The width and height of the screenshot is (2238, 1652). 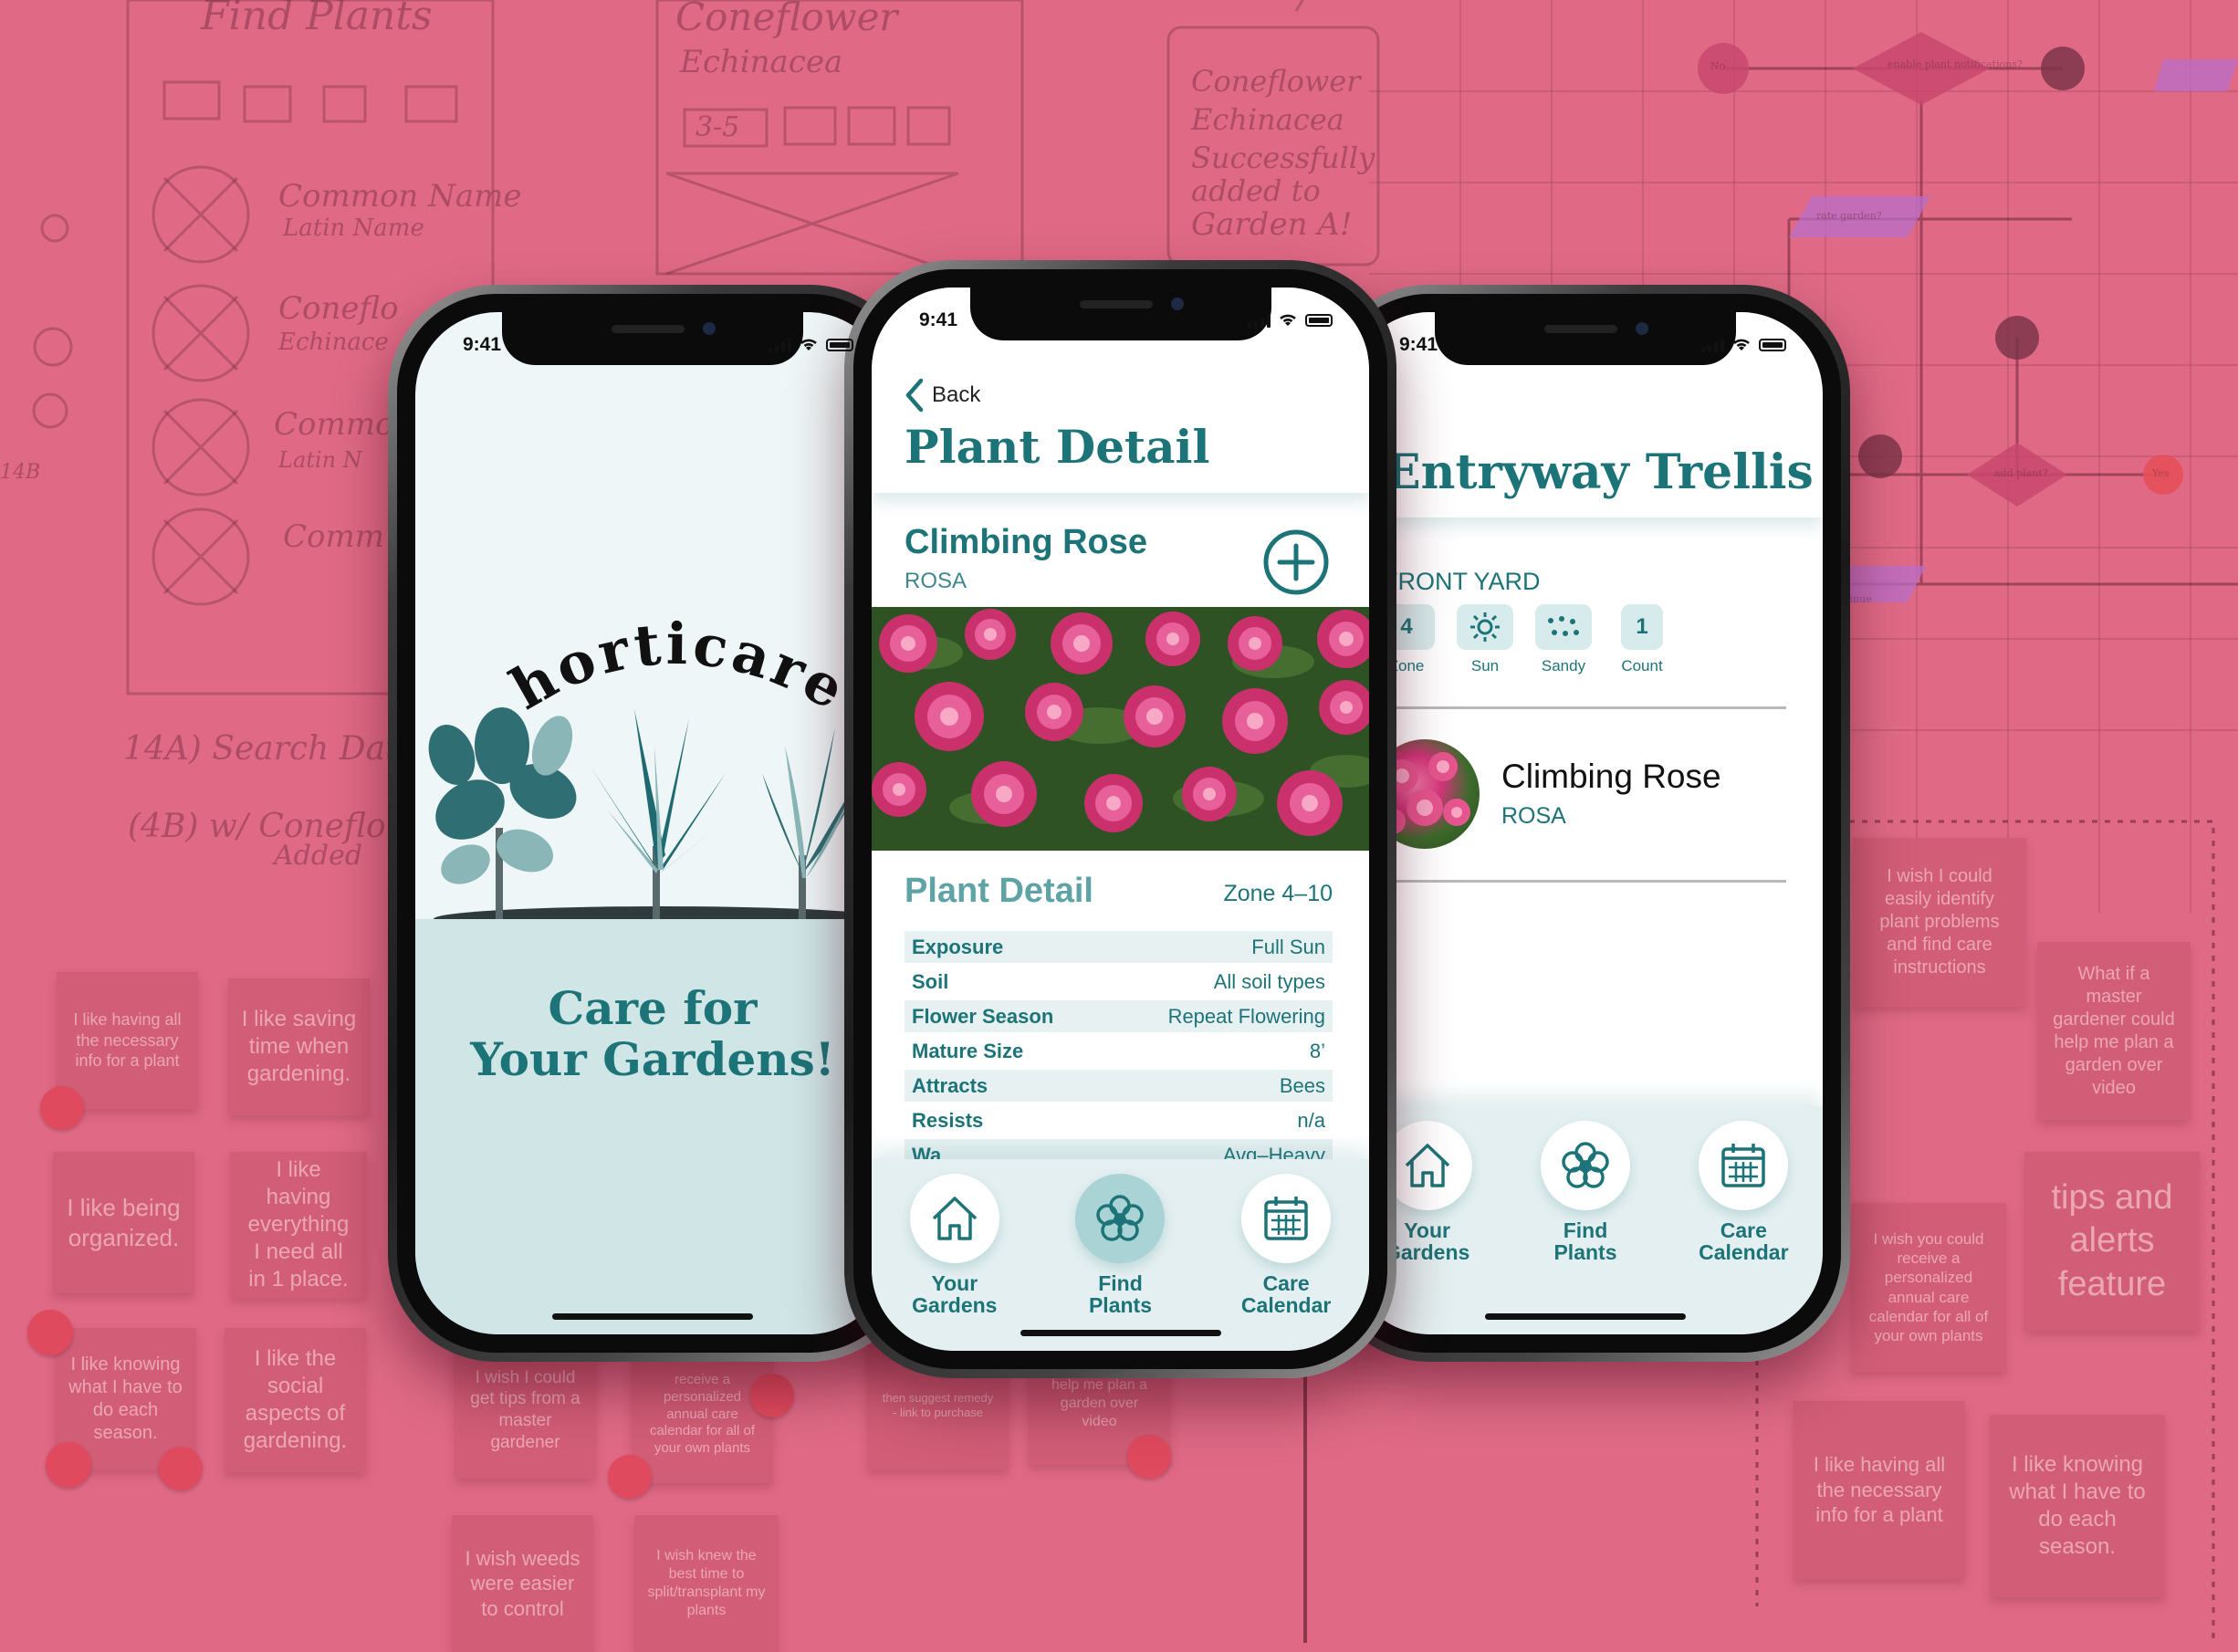 What do you see at coordinates (956, 394) in the screenshot?
I see `back-label: Back` at bounding box center [956, 394].